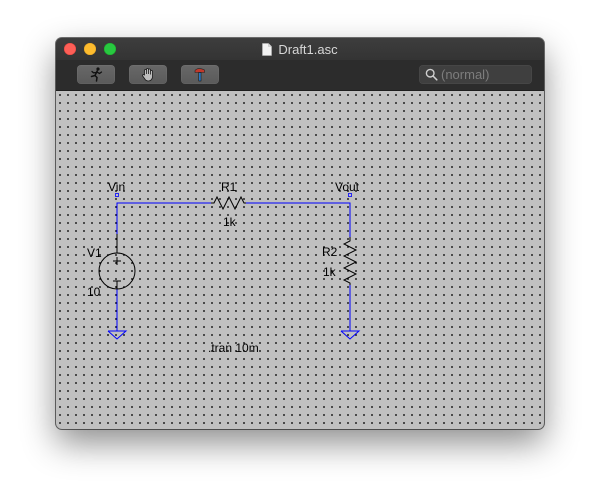 The height and width of the screenshot is (503, 600). Describe the element at coordinates (117, 335) in the screenshot. I see `ground-symbol-left` at that location.